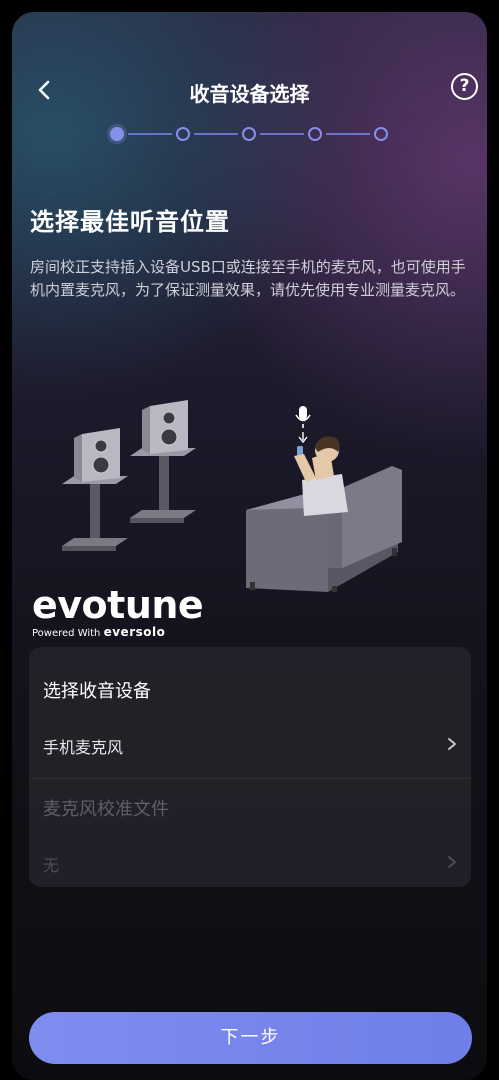 This screenshot has height=1080, width=499. I want to click on top-bar: 收音设备选择 ?, so click(249, 90).